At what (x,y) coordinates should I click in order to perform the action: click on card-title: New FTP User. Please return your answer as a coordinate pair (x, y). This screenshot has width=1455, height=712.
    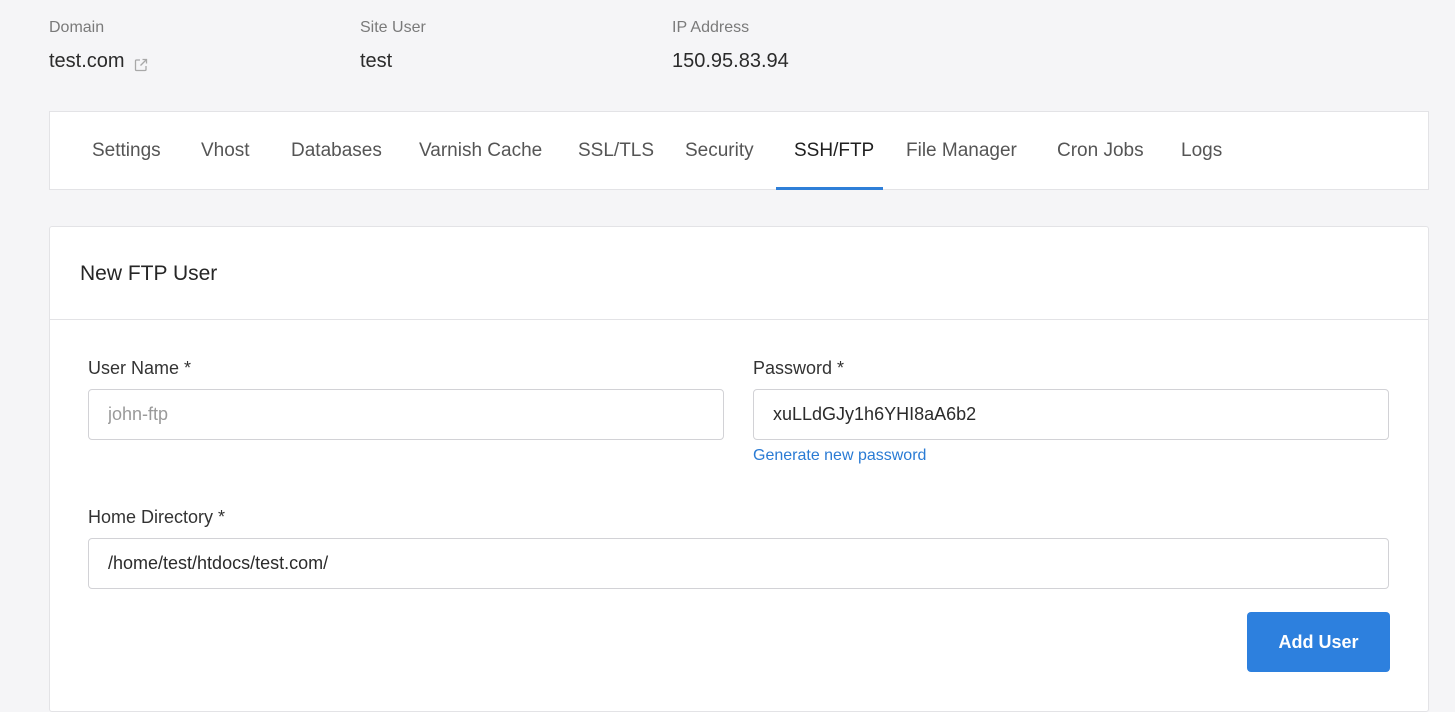
    Looking at the image, I should click on (739, 273).